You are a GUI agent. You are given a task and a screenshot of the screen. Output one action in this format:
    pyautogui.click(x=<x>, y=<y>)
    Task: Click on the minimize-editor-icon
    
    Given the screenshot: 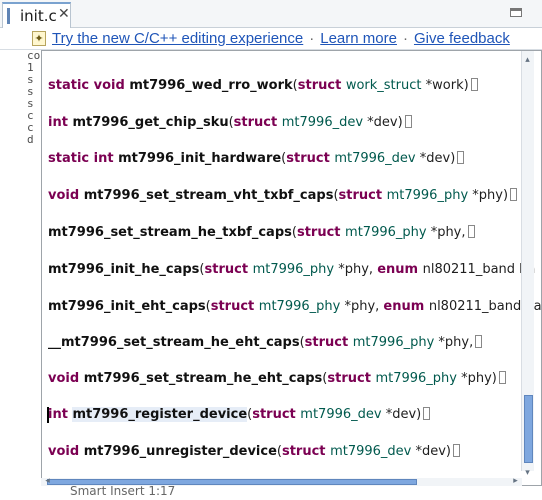 What is the action you would take?
    pyautogui.click(x=516, y=12)
    